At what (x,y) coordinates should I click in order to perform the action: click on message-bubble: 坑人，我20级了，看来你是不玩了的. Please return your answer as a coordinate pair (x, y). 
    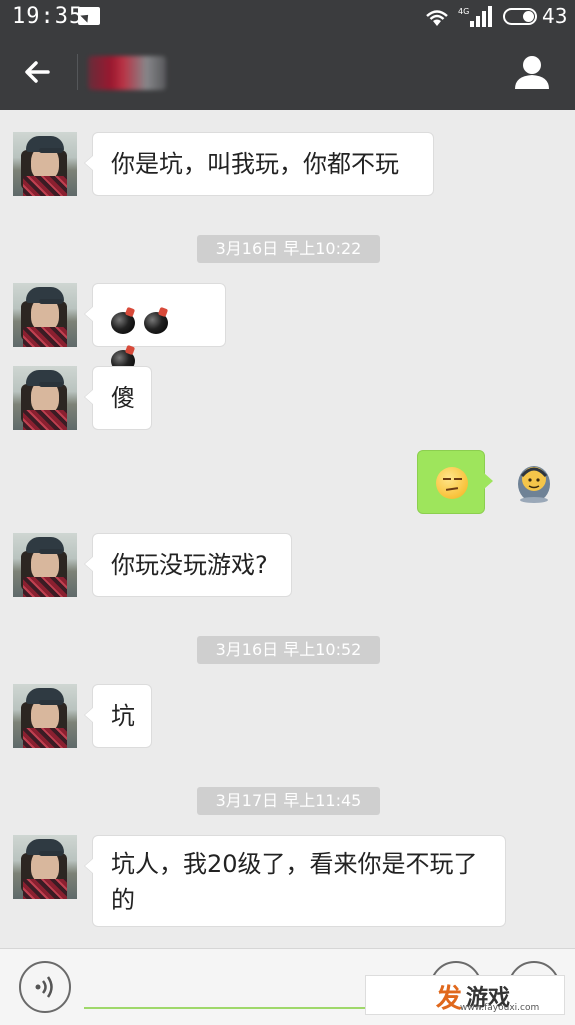
    Looking at the image, I should click on (295, 881).